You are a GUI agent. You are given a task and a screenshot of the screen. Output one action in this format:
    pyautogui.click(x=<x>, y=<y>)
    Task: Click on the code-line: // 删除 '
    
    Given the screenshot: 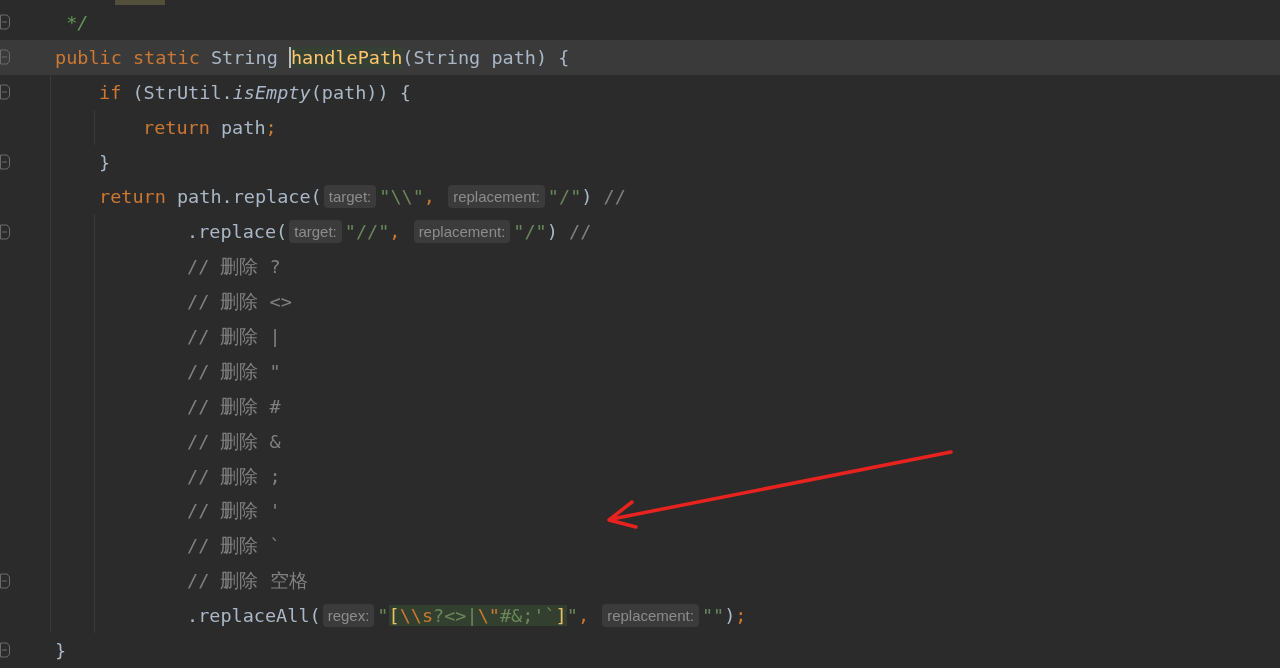 What is the action you would take?
    pyautogui.click(x=234, y=511)
    